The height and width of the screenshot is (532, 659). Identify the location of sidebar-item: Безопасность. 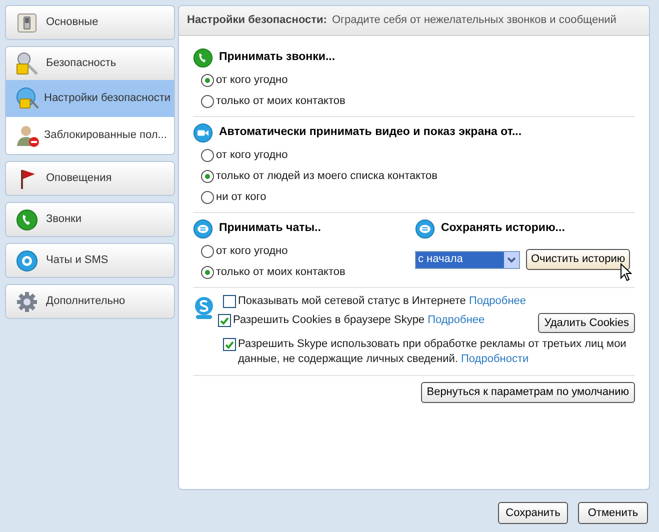
(90, 63).